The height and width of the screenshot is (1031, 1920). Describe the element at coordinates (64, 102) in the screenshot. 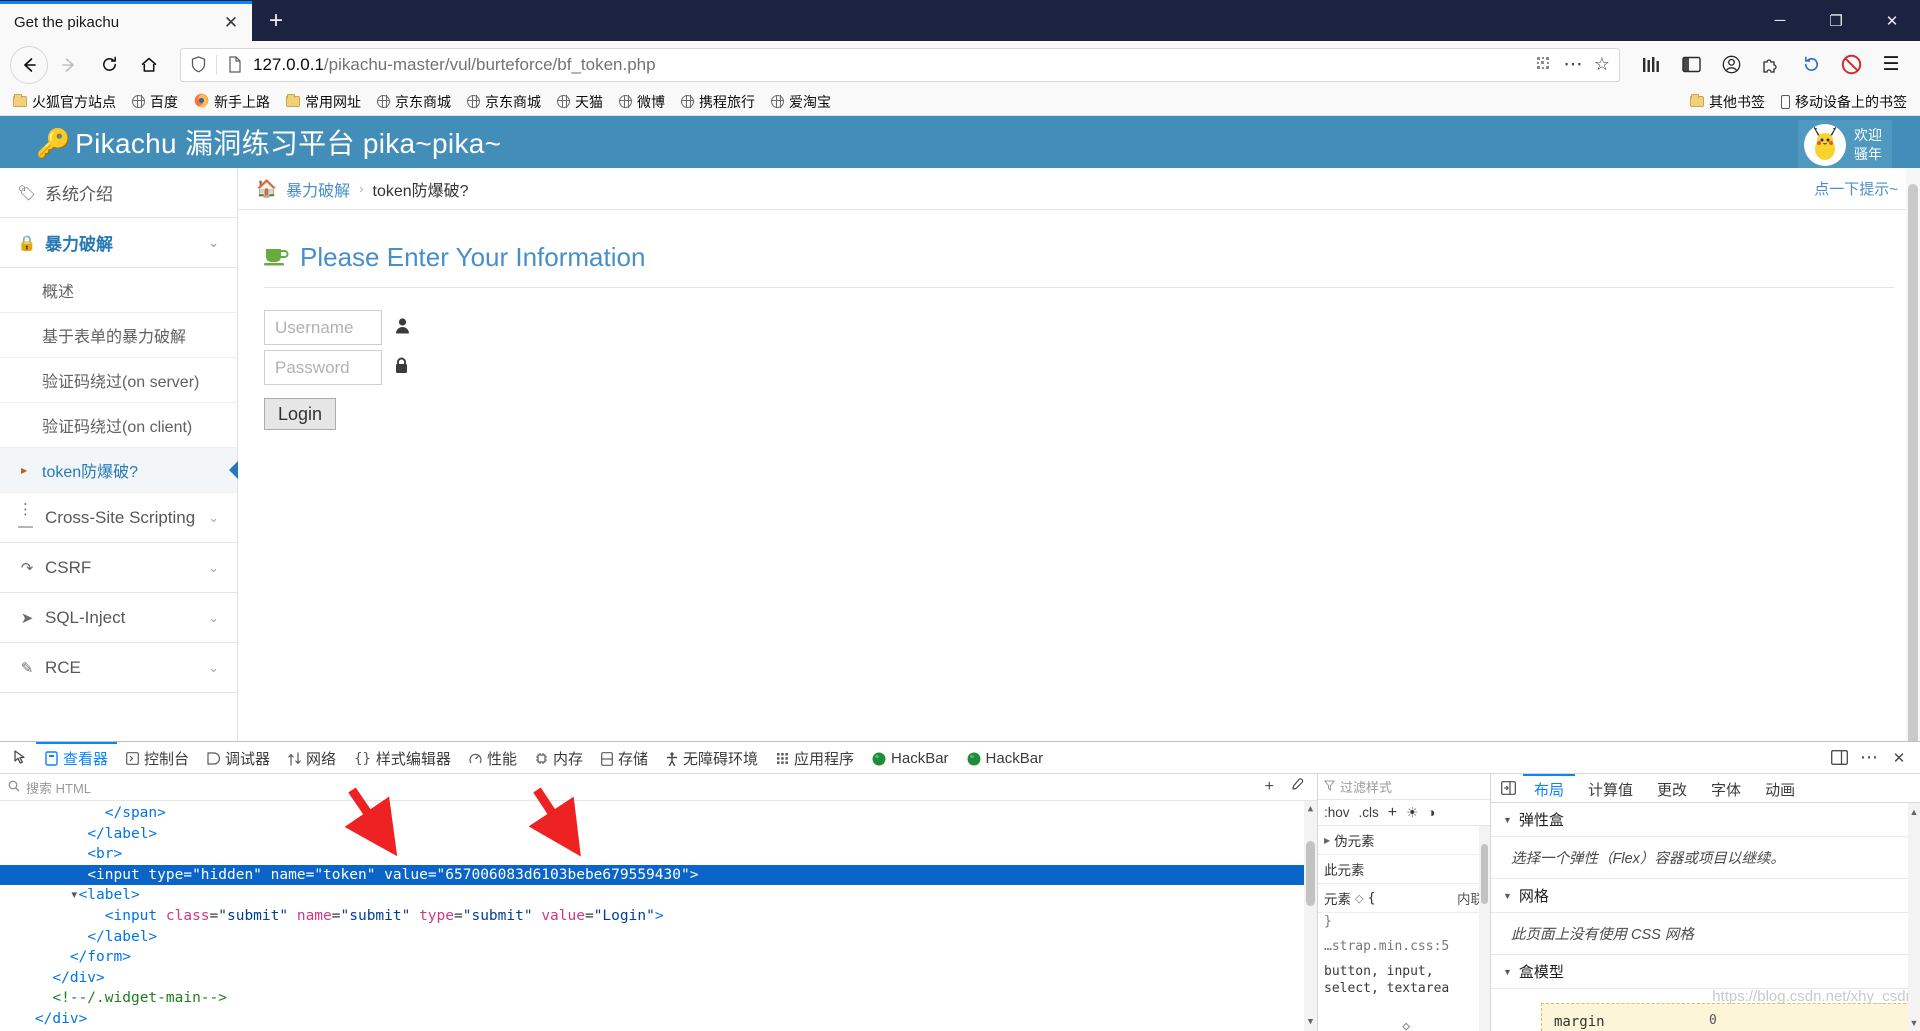

I see `bookmark-item: 火狐官方站点` at that location.